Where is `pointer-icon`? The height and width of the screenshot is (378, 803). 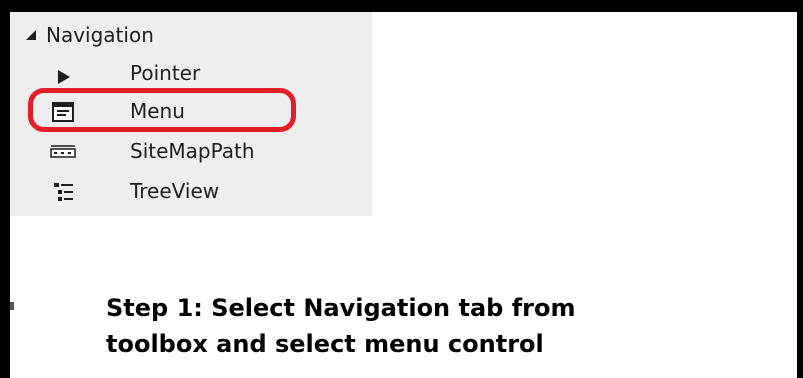 pointer-icon is located at coordinates (64, 77).